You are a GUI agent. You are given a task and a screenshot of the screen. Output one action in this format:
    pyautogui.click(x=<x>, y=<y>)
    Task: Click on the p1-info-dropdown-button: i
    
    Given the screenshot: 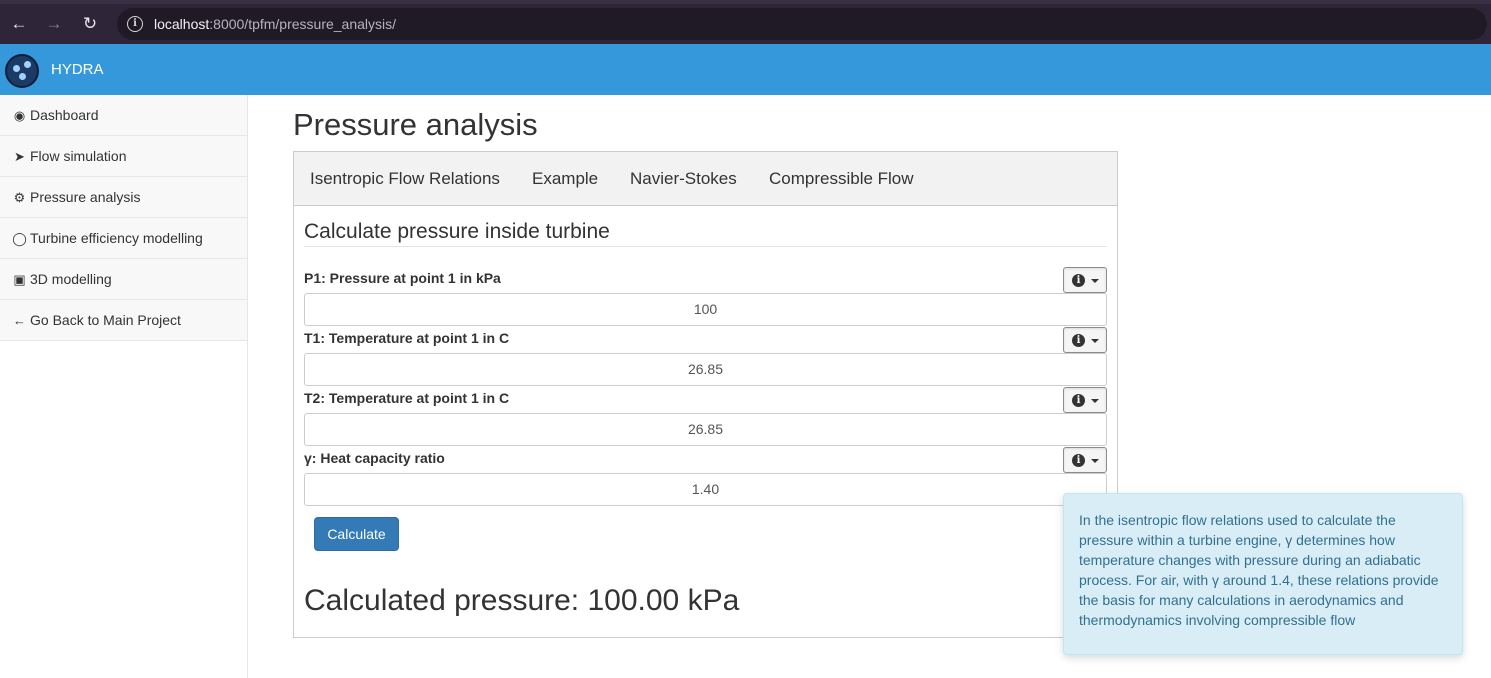 What is the action you would take?
    pyautogui.click(x=1085, y=280)
    